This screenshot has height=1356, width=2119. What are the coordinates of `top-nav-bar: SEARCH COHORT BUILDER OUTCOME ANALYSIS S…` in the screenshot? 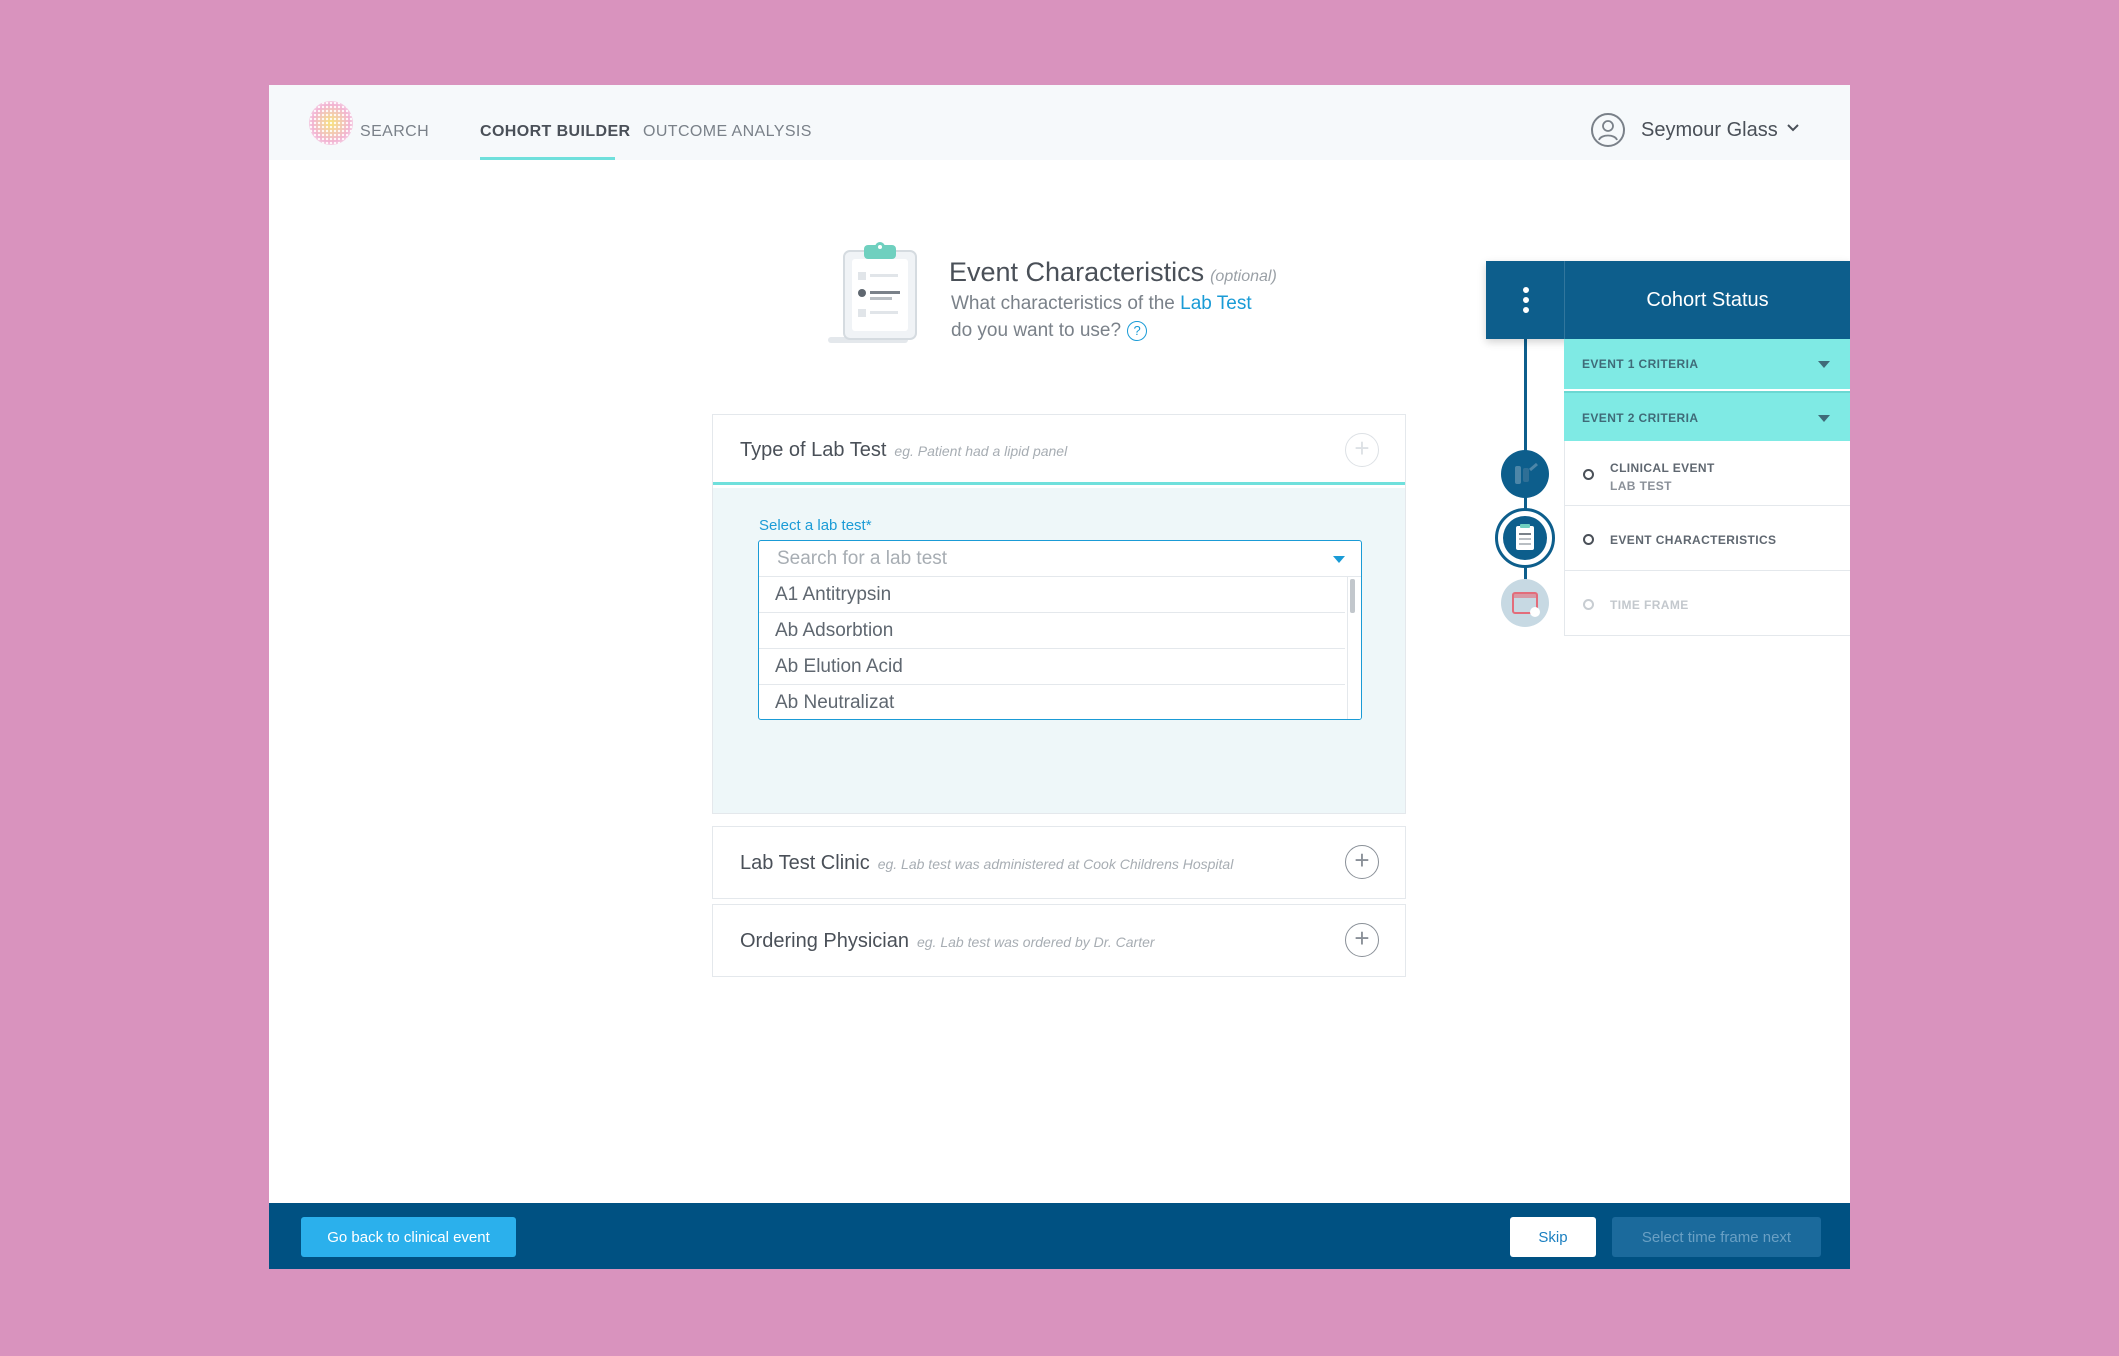 It's located at (1059, 122).